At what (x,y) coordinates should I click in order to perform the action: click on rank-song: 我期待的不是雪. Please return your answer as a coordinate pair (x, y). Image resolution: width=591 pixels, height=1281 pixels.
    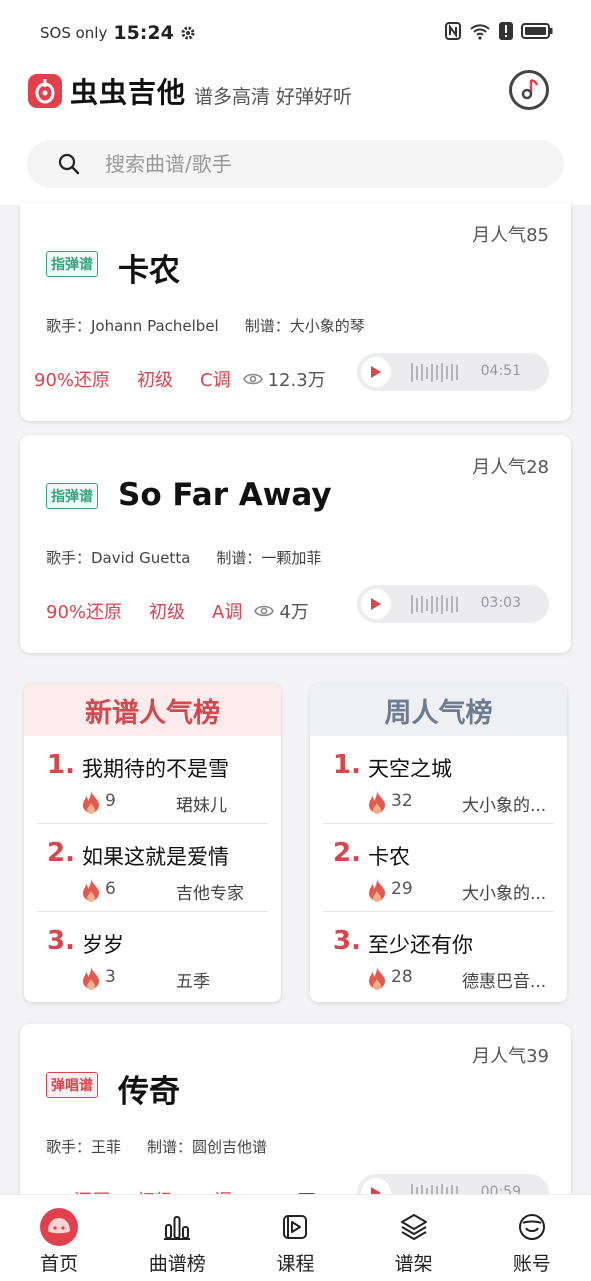
    Looking at the image, I should click on (155, 769).